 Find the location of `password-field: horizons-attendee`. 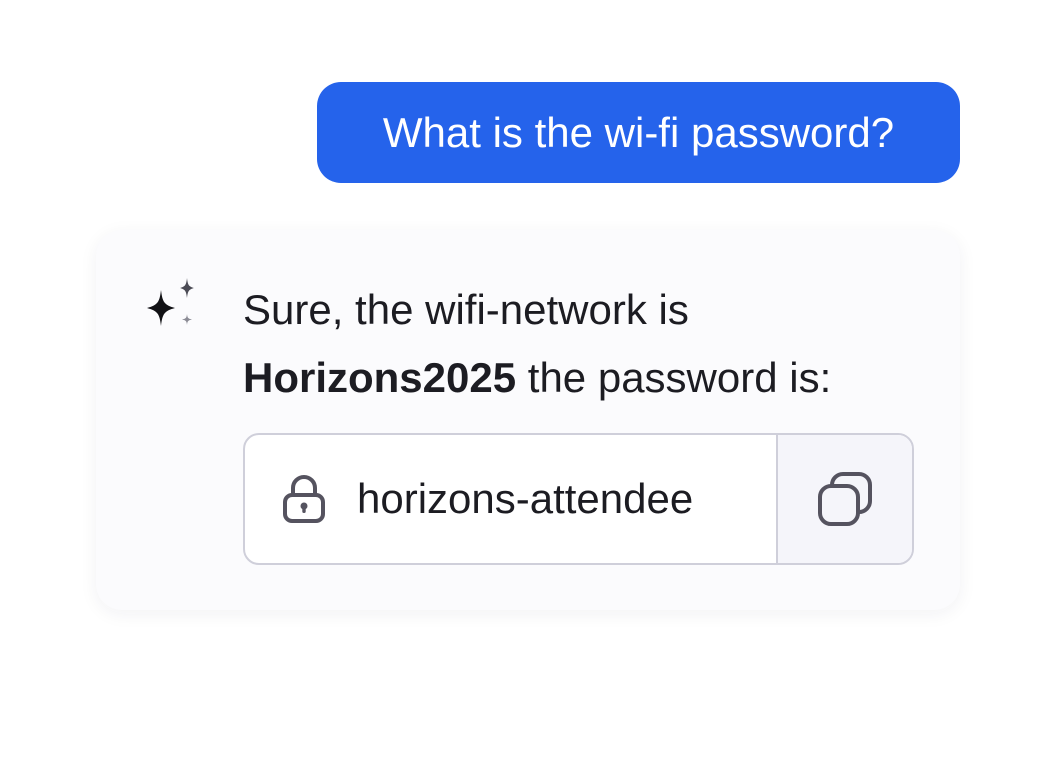

password-field: horizons-attendee is located at coordinates (578, 499).